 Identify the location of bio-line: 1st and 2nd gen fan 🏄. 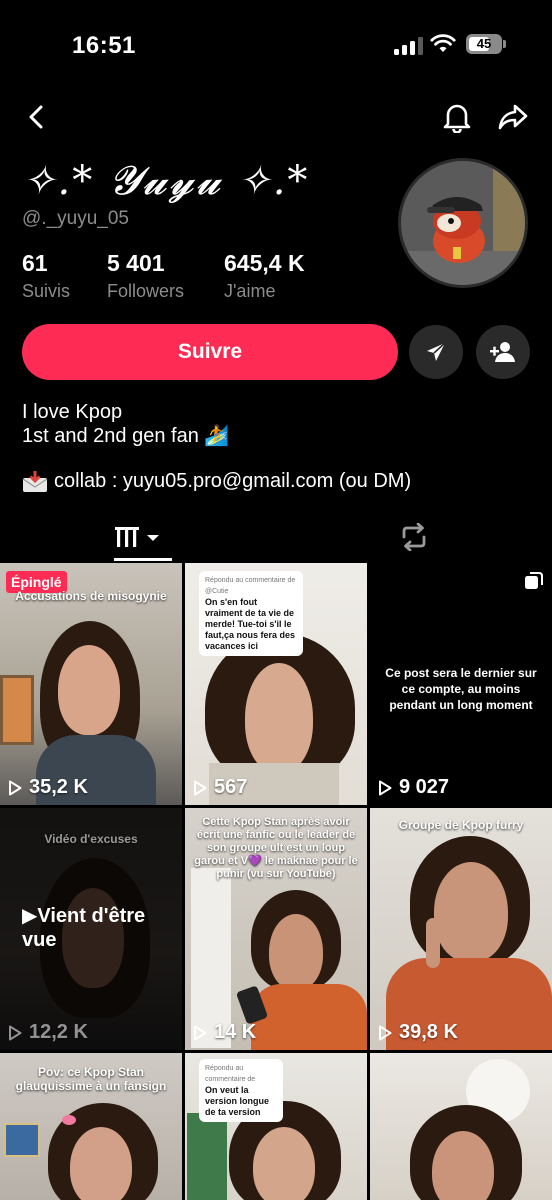
(126, 436).